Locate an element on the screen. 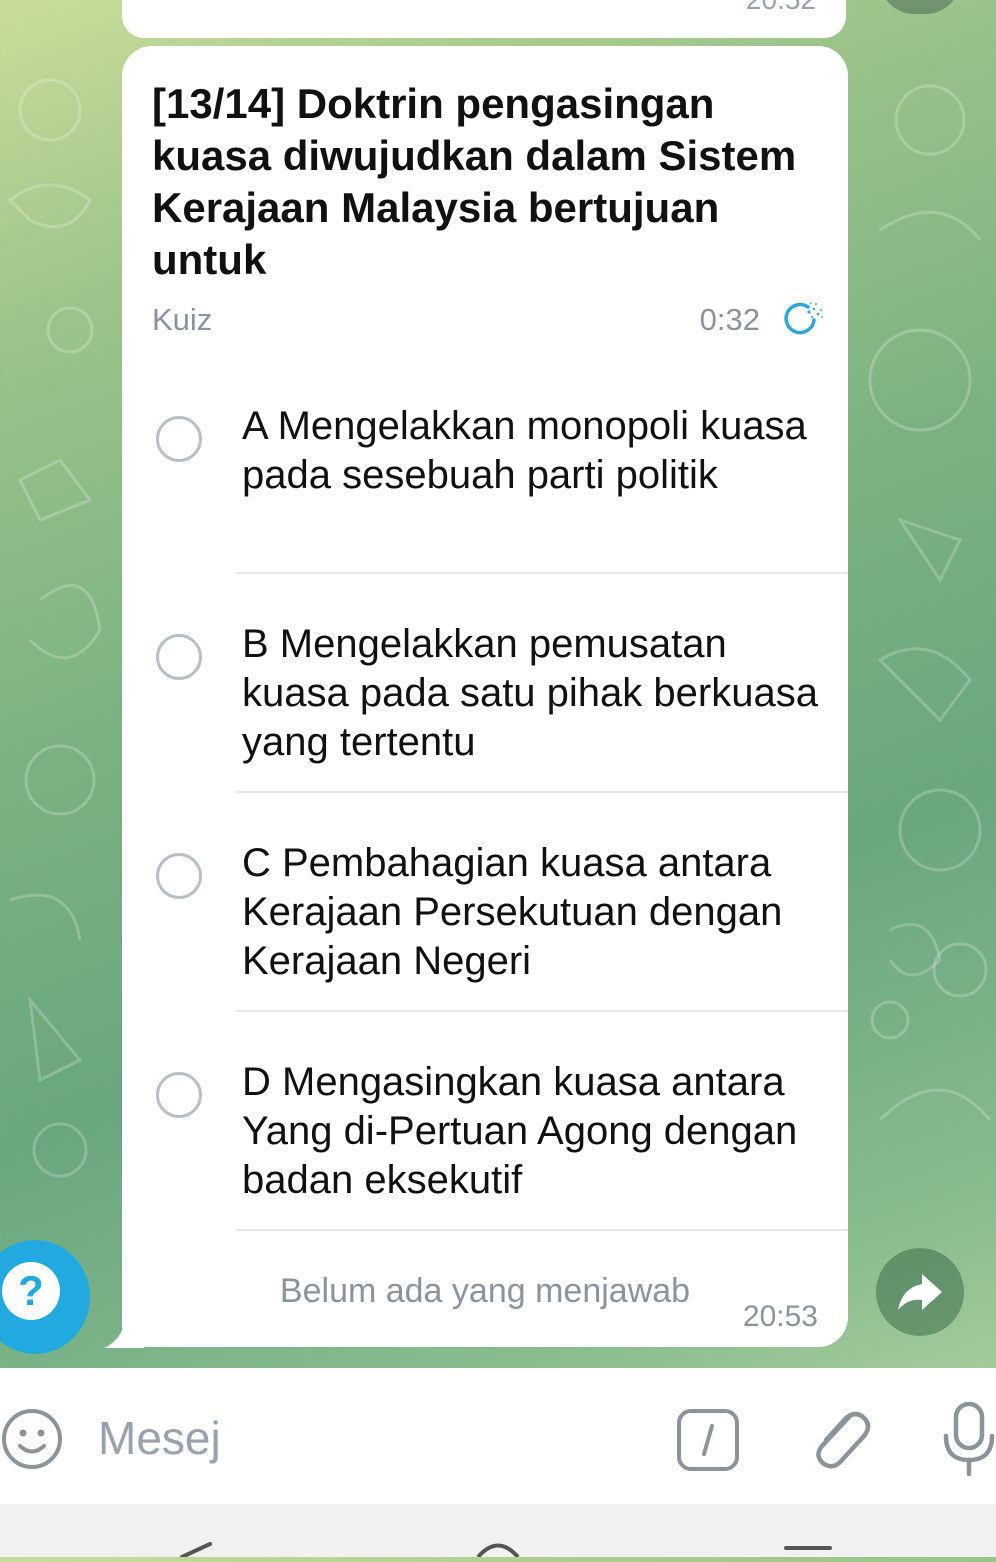 This screenshot has height=1562, width=996. system-navigation-bar is located at coordinates (498, 1531).